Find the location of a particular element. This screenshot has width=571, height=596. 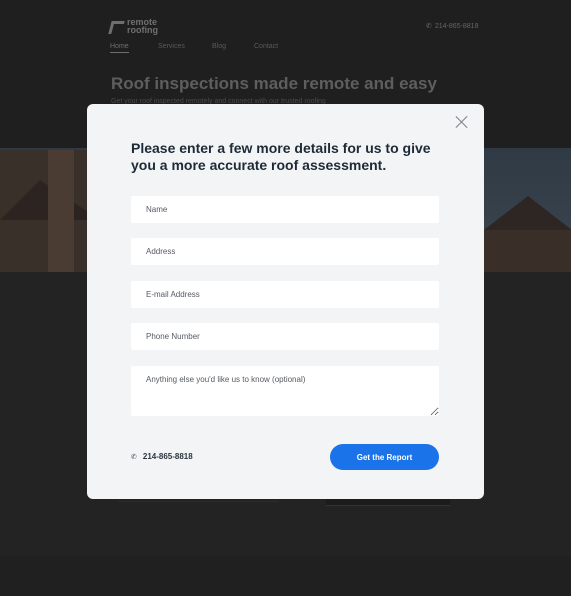

logo-text: remote roofing is located at coordinates (152, 26).